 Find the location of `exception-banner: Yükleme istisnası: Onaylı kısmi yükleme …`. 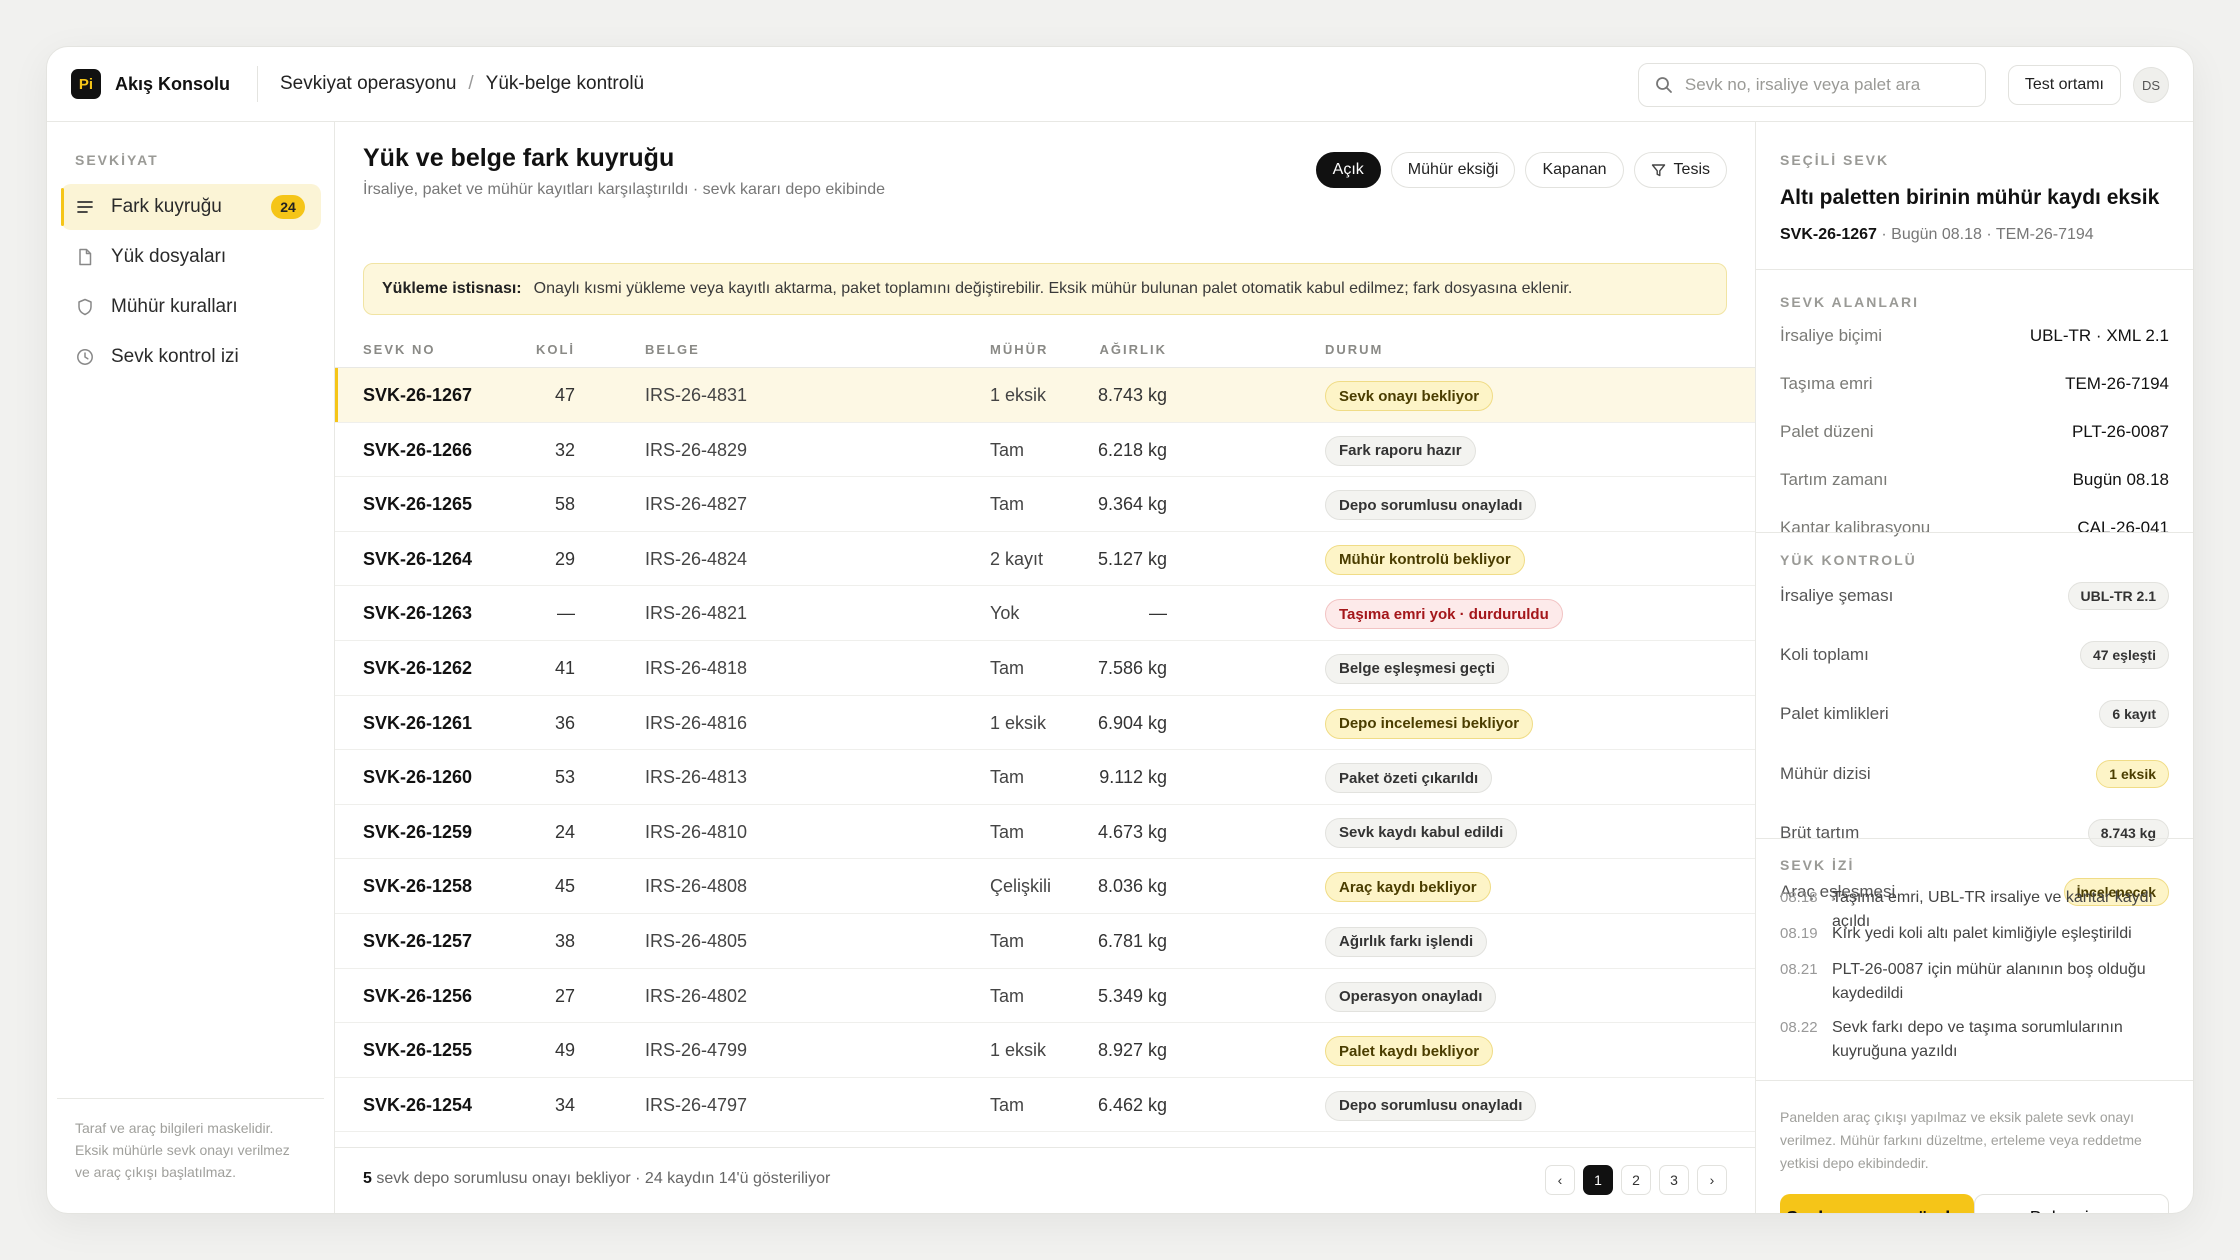

exception-banner: Yükleme istisnası: Onaylı kısmi yükleme … is located at coordinates (1045, 289).